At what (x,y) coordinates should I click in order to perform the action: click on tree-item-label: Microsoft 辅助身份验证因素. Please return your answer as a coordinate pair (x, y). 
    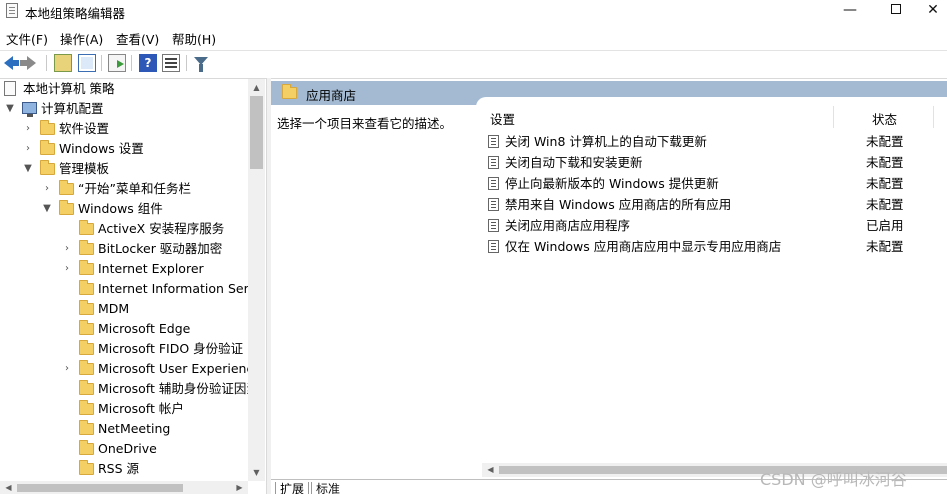
    Looking at the image, I should click on (173, 388).